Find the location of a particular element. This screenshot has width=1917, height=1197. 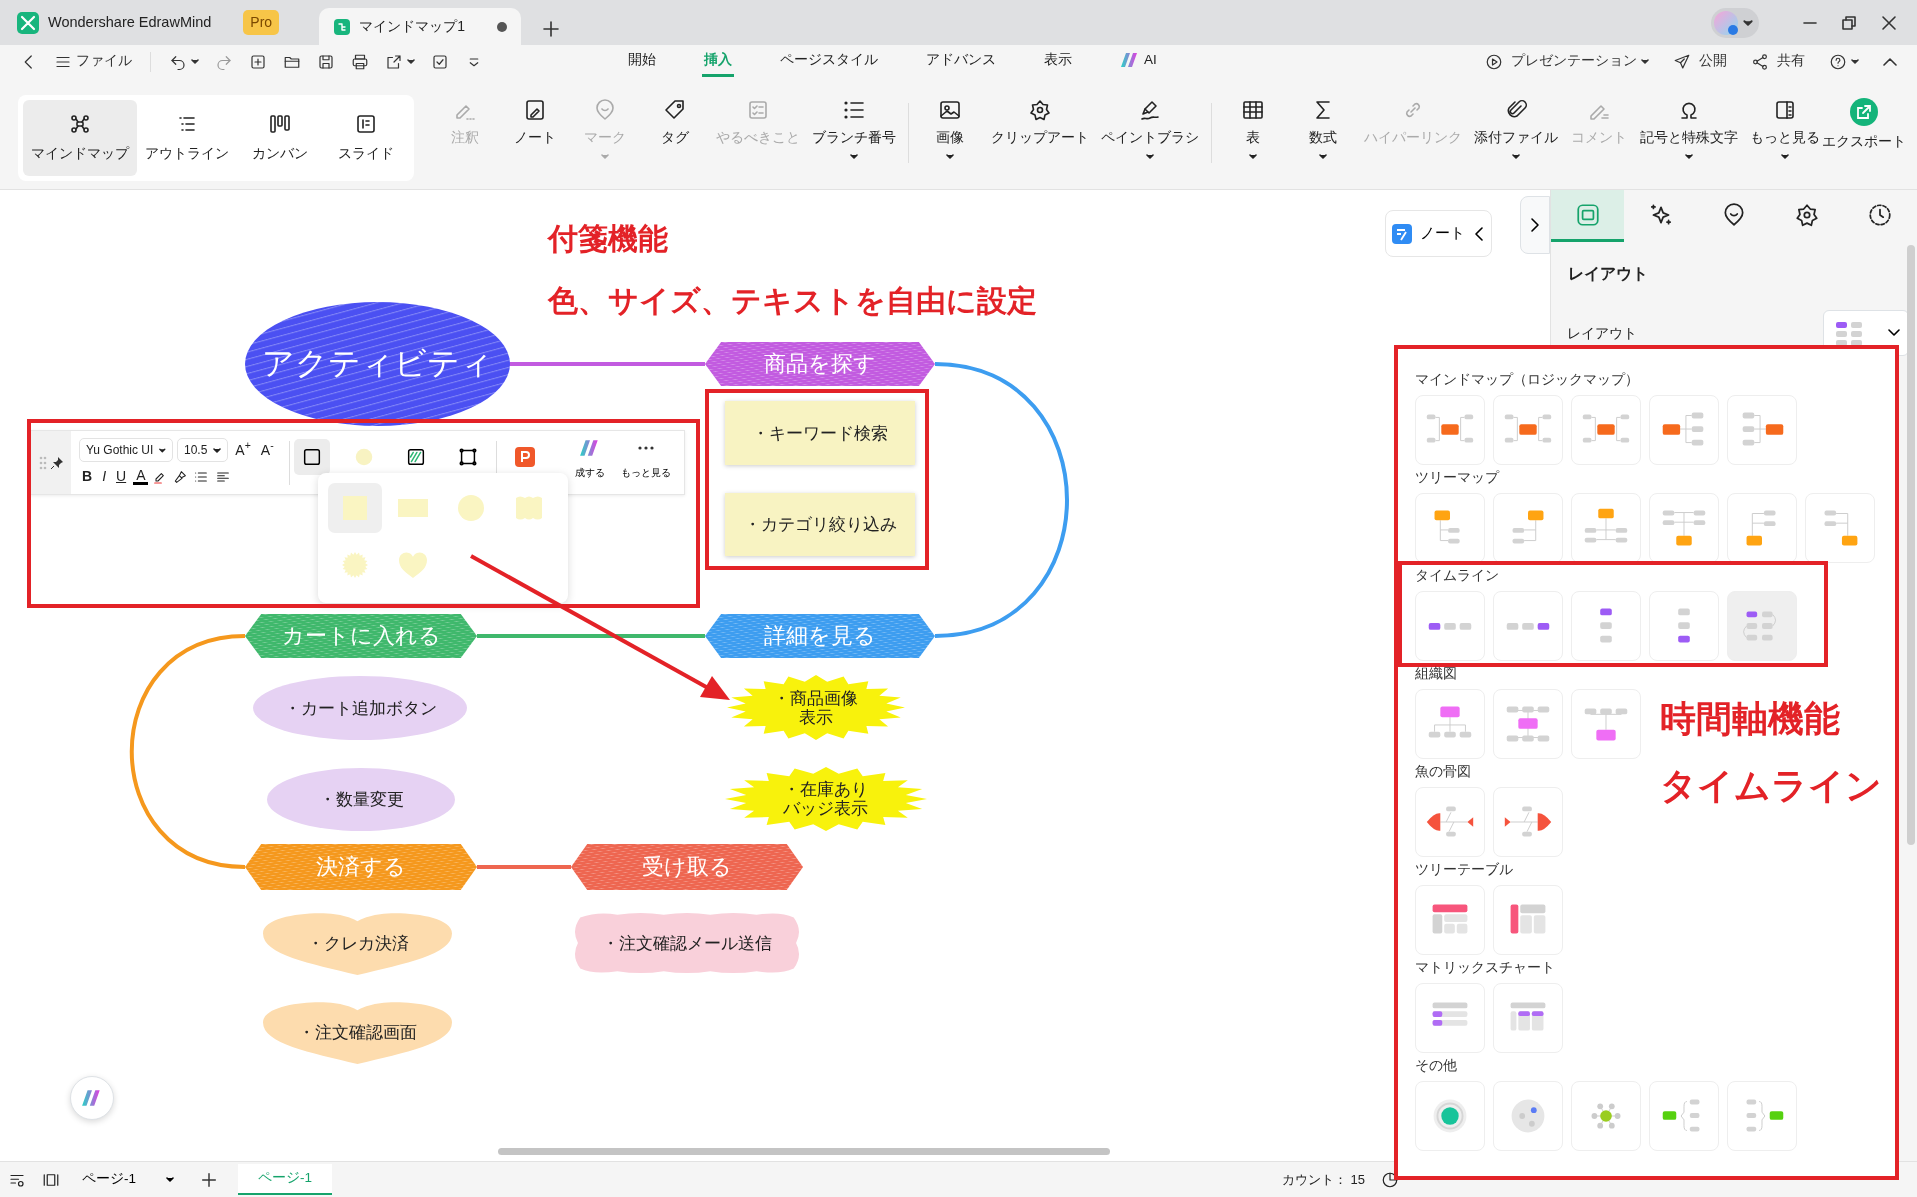

toolbar-action-button: プレゼンテーション is located at coordinates (1567, 61).